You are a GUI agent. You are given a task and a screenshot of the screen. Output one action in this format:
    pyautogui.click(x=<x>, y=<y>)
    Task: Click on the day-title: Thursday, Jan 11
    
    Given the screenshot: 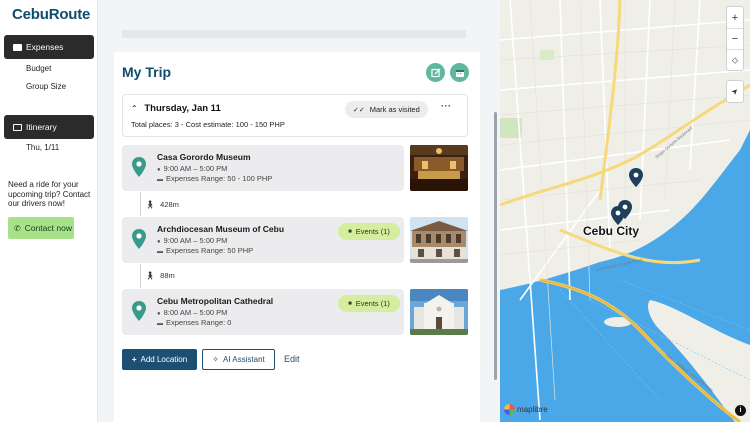 What is the action you would take?
    pyautogui.click(x=182, y=108)
    